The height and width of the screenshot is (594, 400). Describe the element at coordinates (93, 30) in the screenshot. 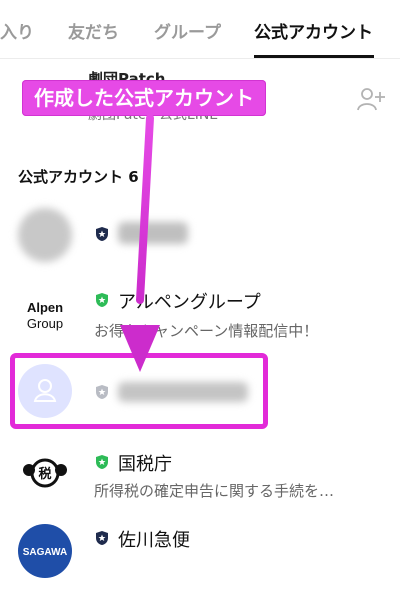

I see `tab-friends: 友だち` at that location.